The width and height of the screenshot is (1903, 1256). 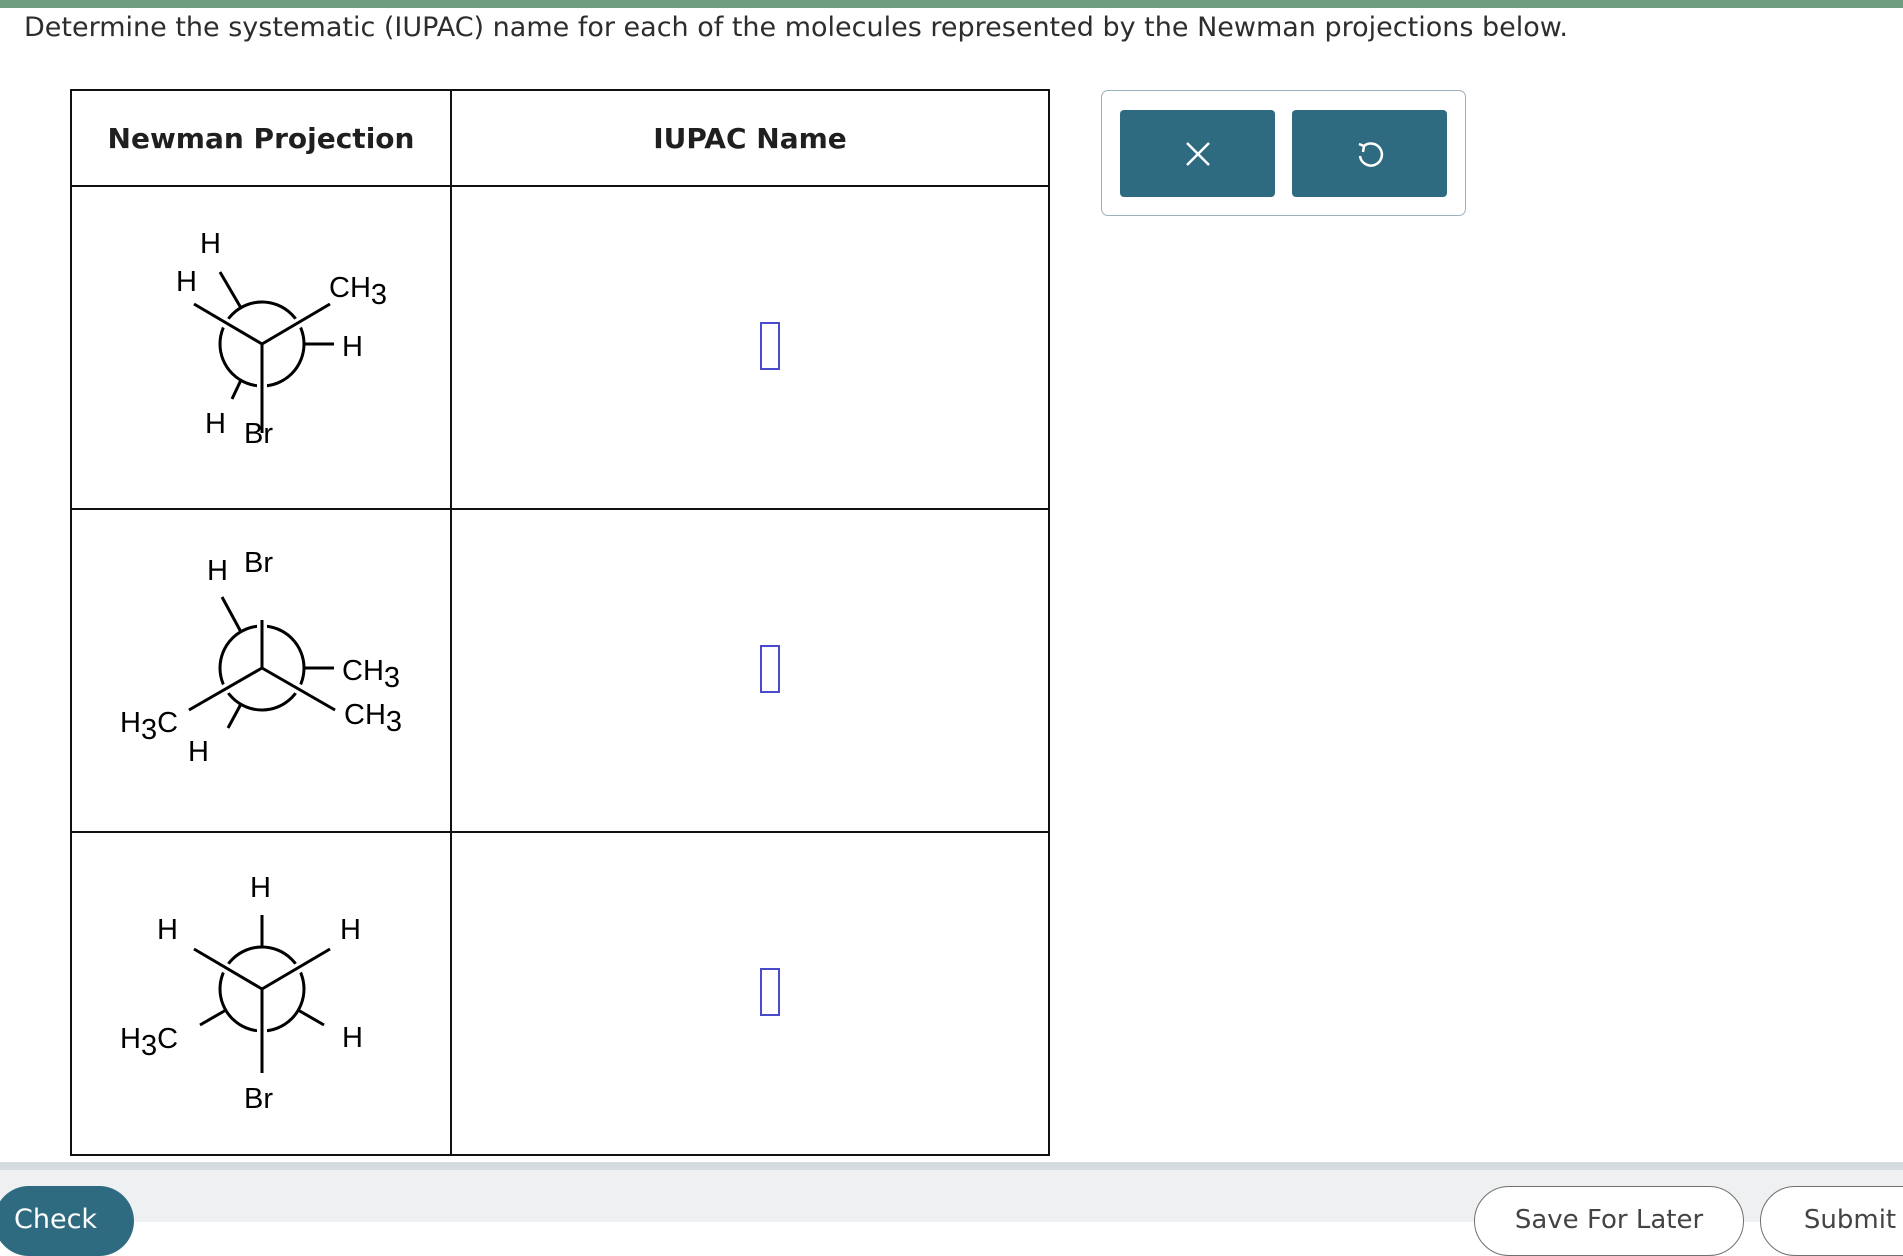 I want to click on undo-icon, so click(x=1370, y=154).